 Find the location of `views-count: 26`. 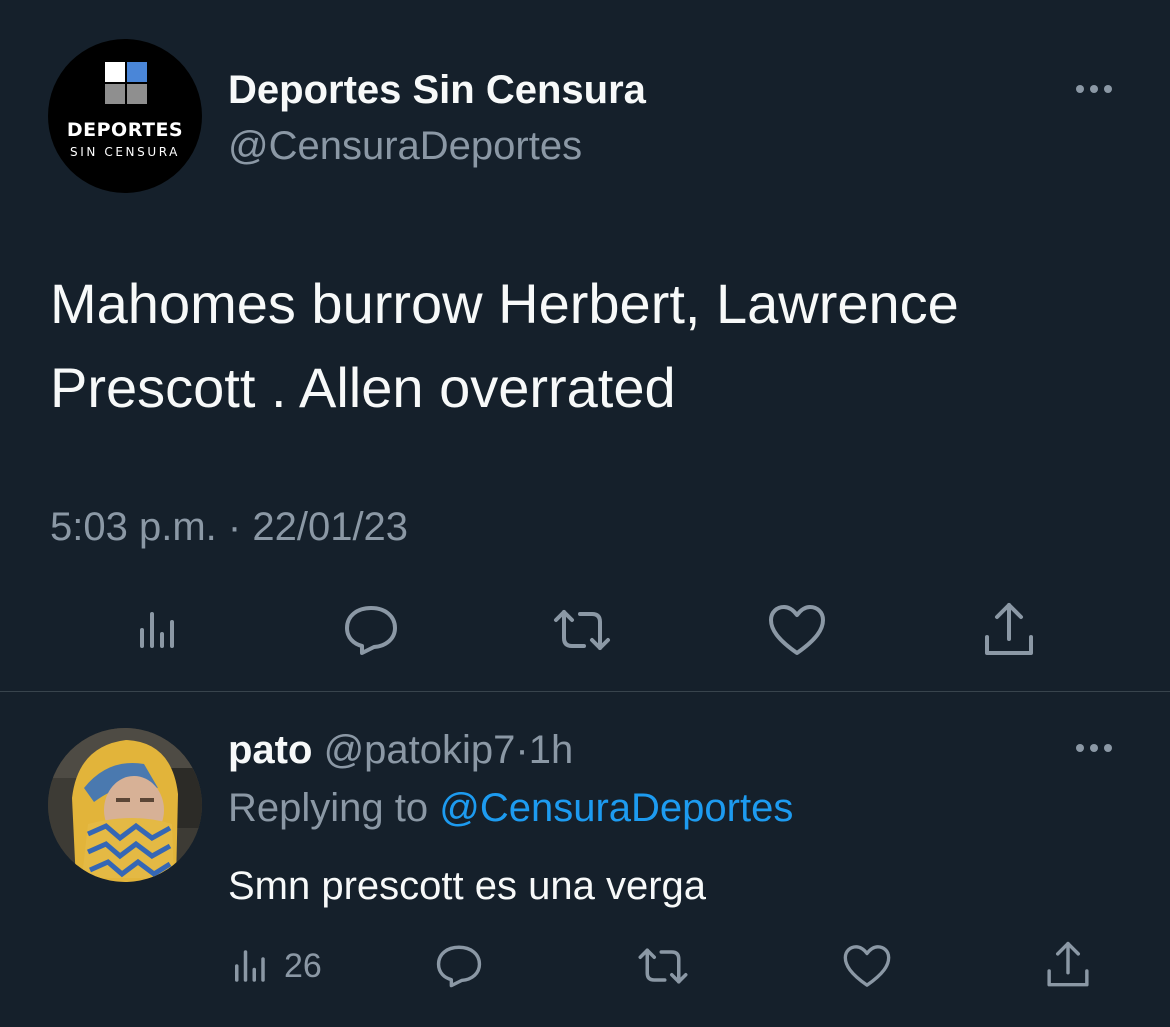

views-count: 26 is located at coordinates (303, 965).